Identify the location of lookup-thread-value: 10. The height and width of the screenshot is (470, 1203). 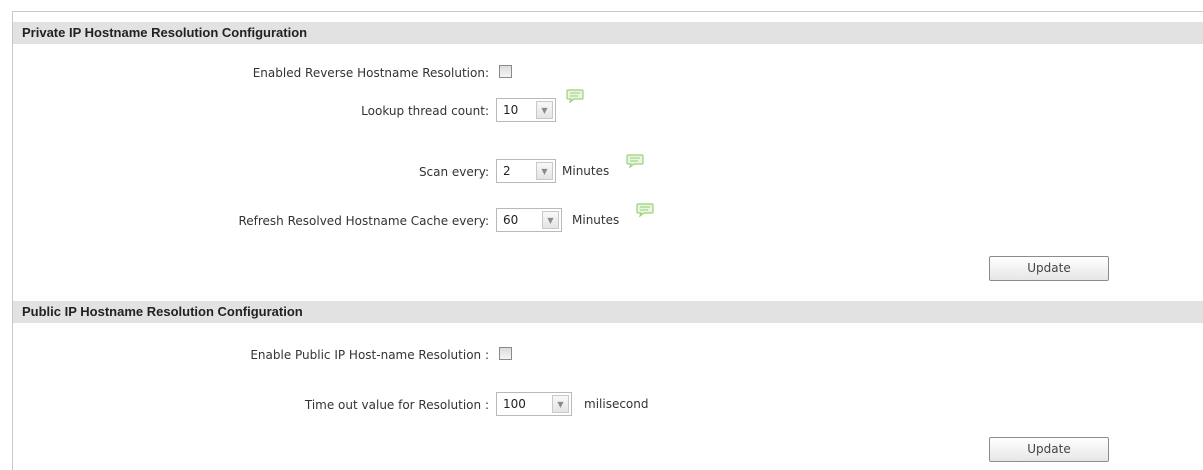
(511, 110).